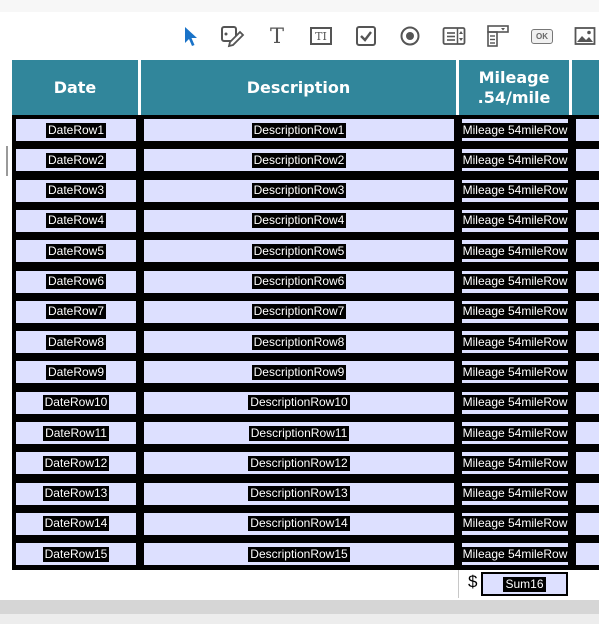 The width and height of the screenshot is (599, 624). Describe the element at coordinates (299, 607) in the screenshot. I see `horizontal-scrollbar` at that location.